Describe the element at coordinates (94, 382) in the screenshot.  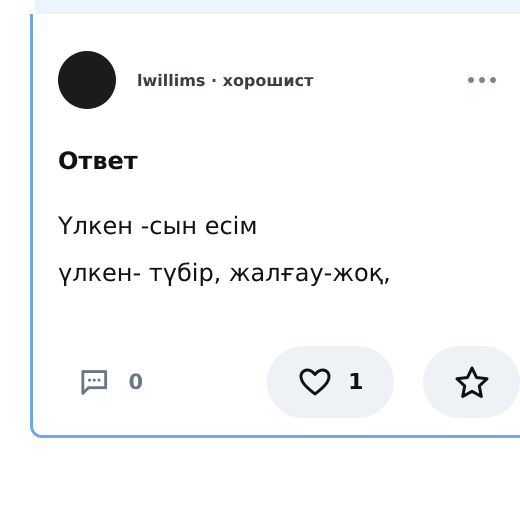
I see `comment-icon` at that location.